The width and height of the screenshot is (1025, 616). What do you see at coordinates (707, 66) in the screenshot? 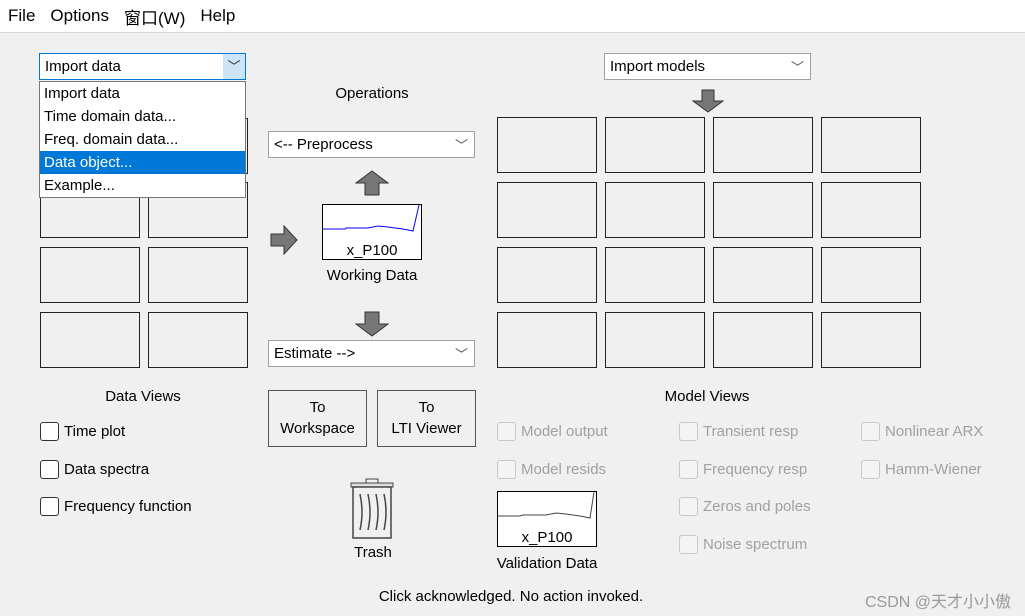
I see `import-models-dropdown: Import models ﹀` at bounding box center [707, 66].